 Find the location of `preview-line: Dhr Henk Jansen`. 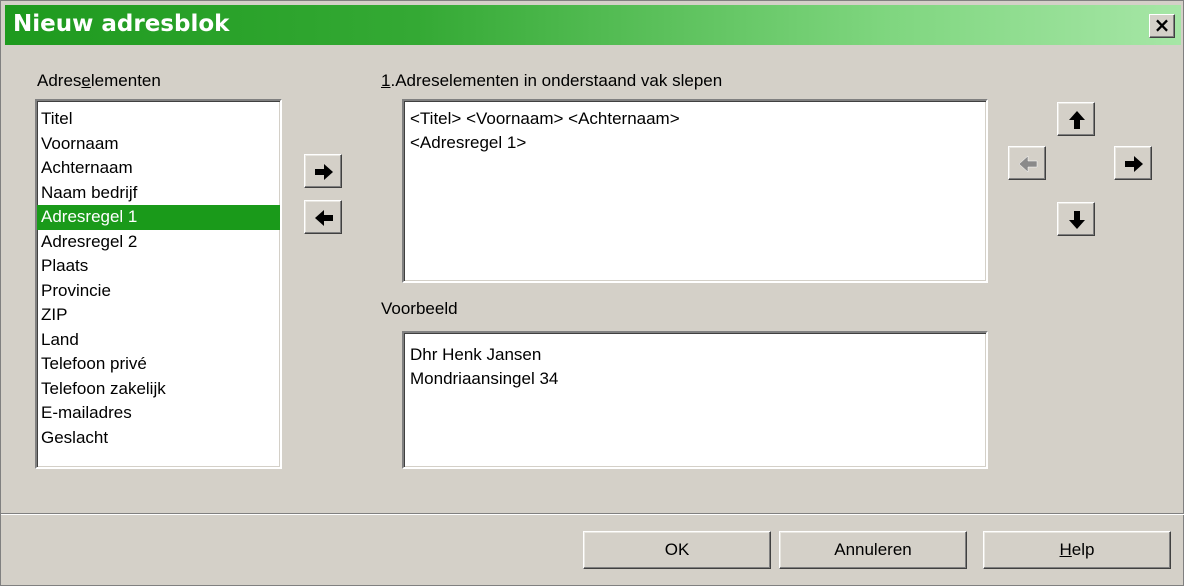

preview-line: Dhr Henk Jansen is located at coordinates (476, 354).